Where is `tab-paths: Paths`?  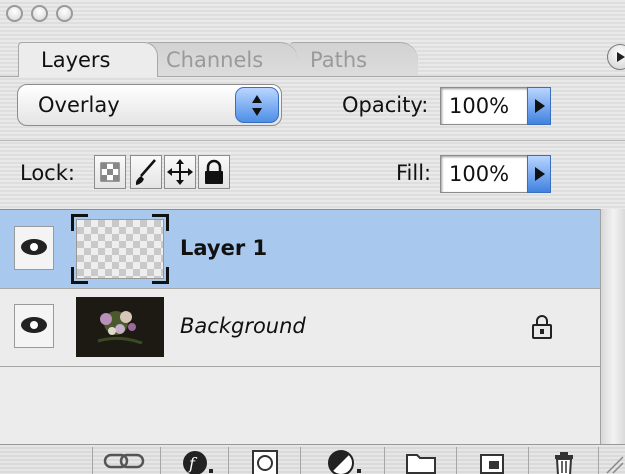 tab-paths: Paths is located at coordinates (354, 59).